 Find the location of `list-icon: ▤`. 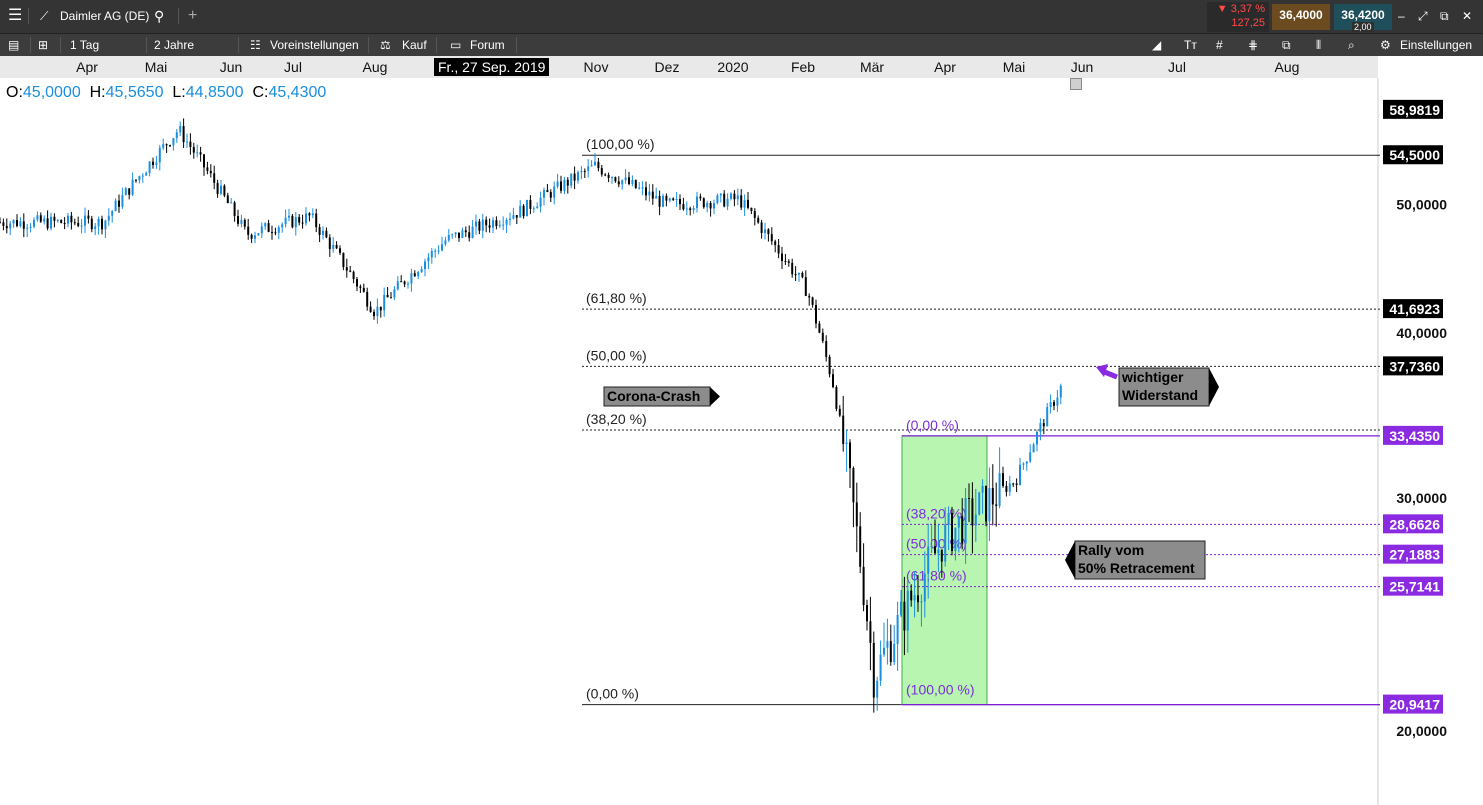

list-icon: ▤ is located at coordinates (13, 45).